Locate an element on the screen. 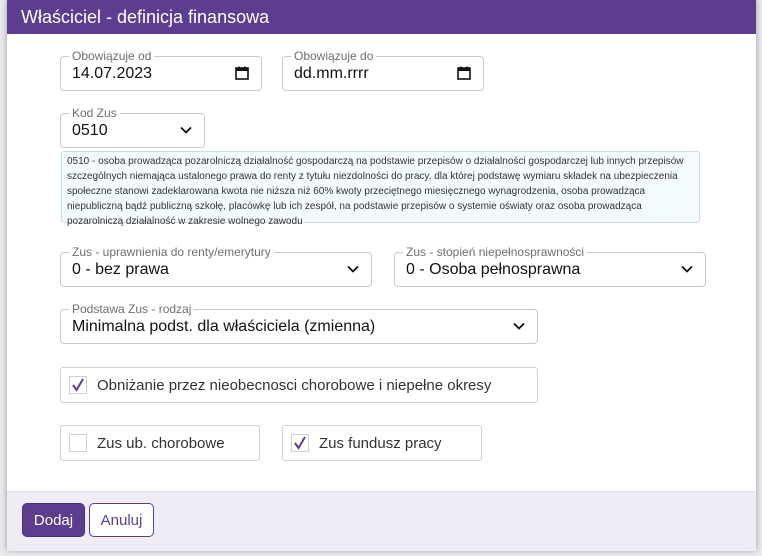 The width and height of the screenshot is (762, 556). valid-to-label: Obowiązuje do is located at coordinates (334, 56).